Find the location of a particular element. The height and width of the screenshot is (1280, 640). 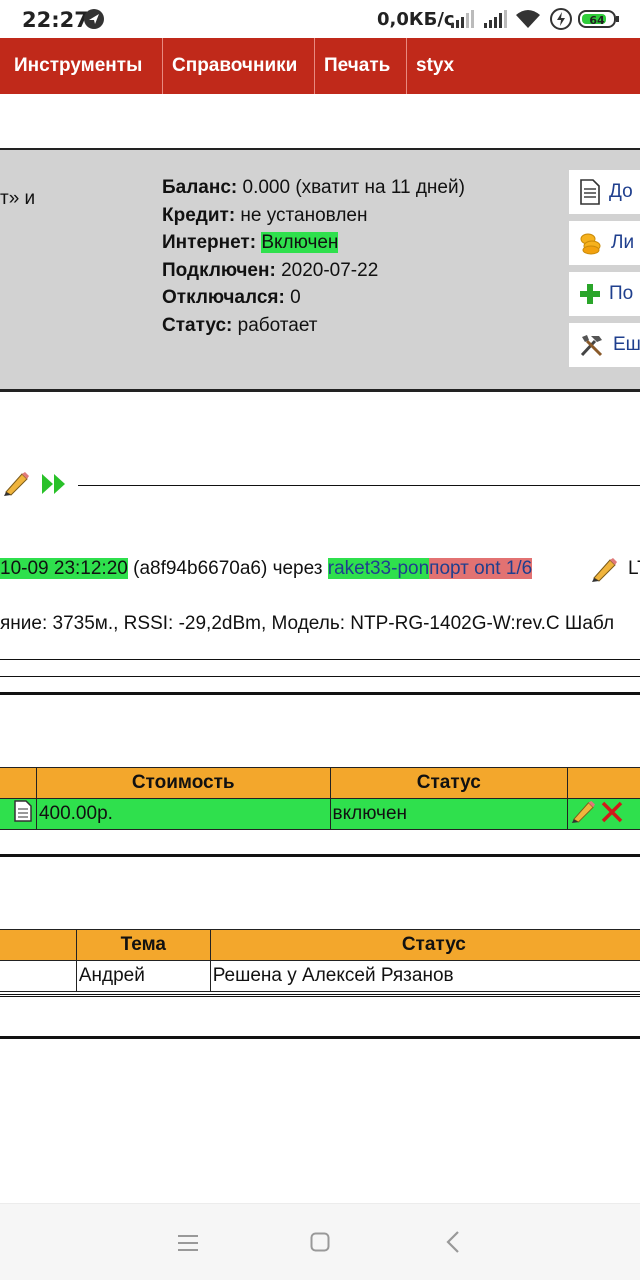

table-row: Андрей Решена у Алексей Рязанов is located at coordinates (320, 976).